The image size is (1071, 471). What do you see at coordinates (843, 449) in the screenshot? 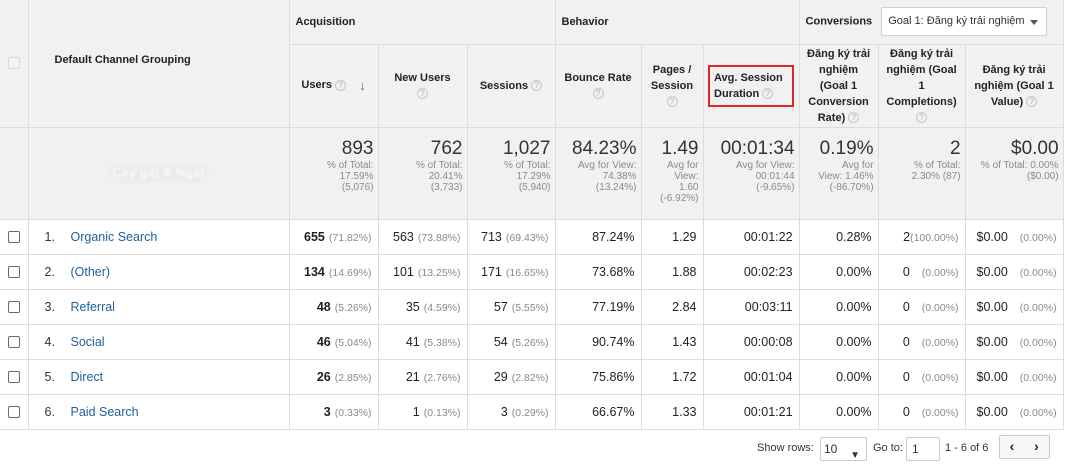
I see `show-rows-select: 10 ▼` at bounding box center [843, 449].